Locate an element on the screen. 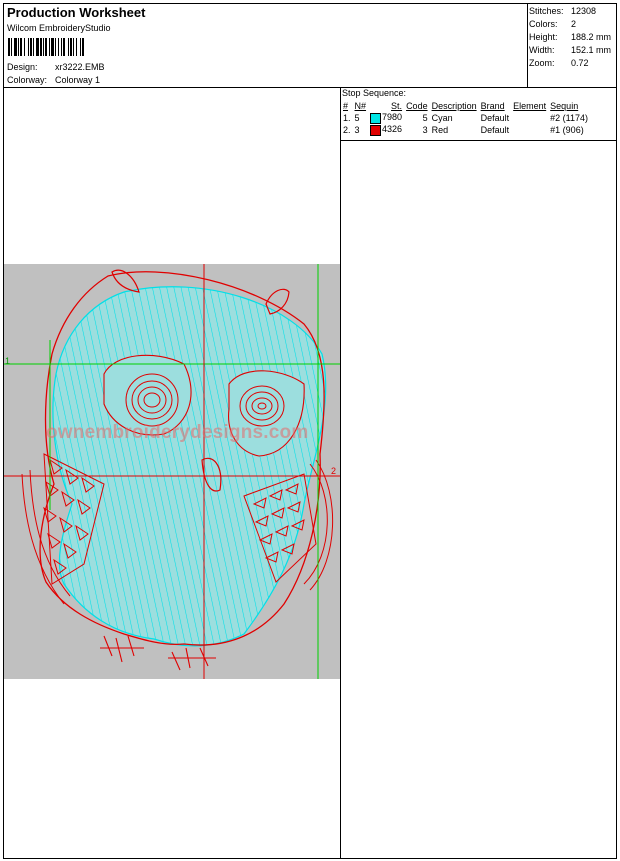  width-label: Width: is located at coordinates (542, 50).